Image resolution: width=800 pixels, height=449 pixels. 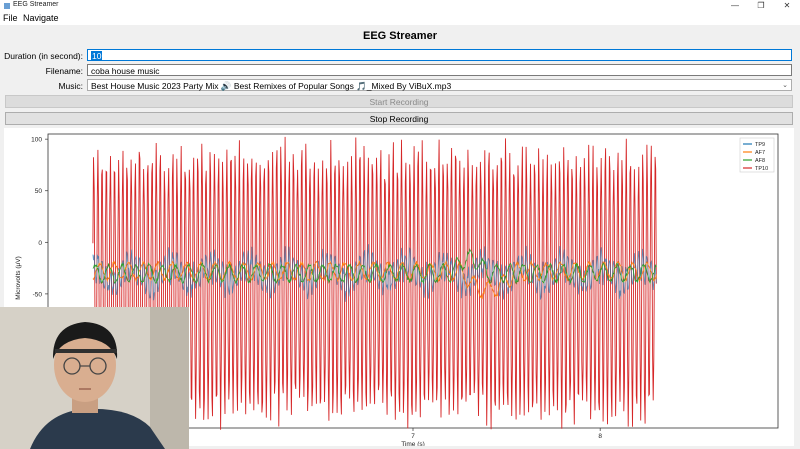 I want to click on music-label: Music:, so click(x=70, y=86).